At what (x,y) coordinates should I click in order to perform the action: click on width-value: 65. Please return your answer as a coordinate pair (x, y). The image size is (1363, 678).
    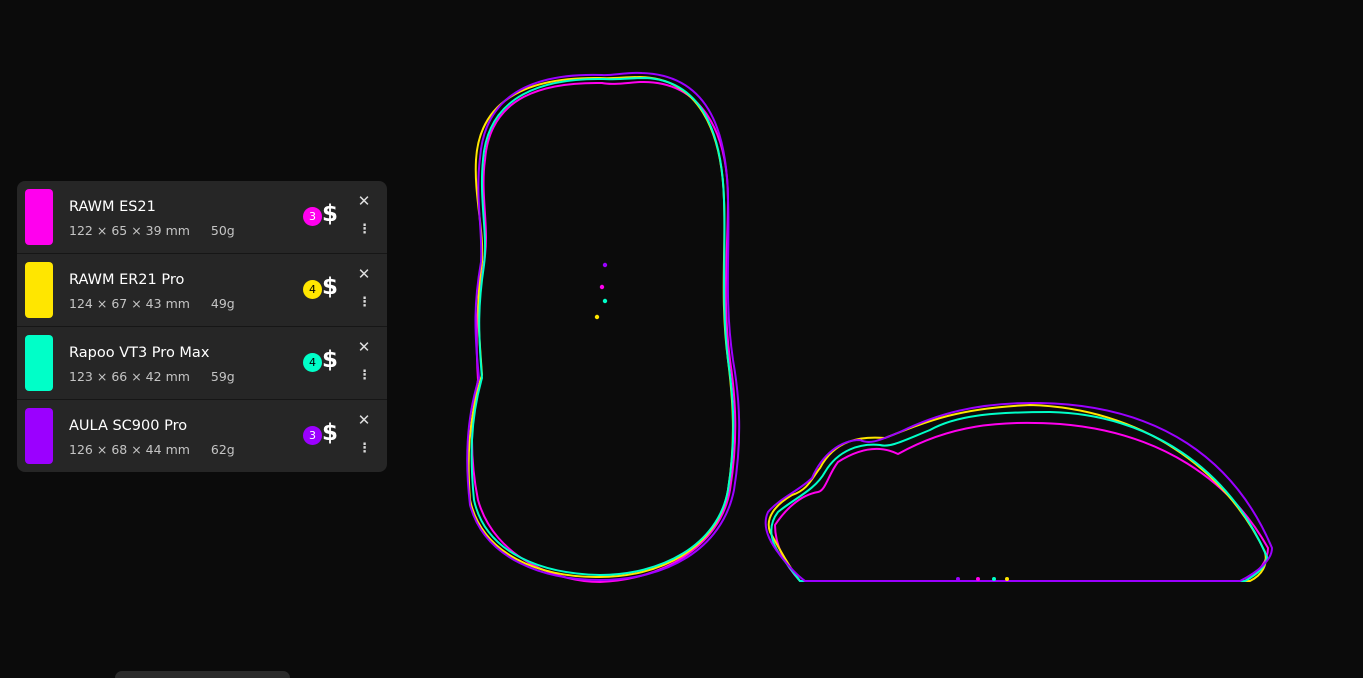
    Looking at the image, I should click on (119, 230).